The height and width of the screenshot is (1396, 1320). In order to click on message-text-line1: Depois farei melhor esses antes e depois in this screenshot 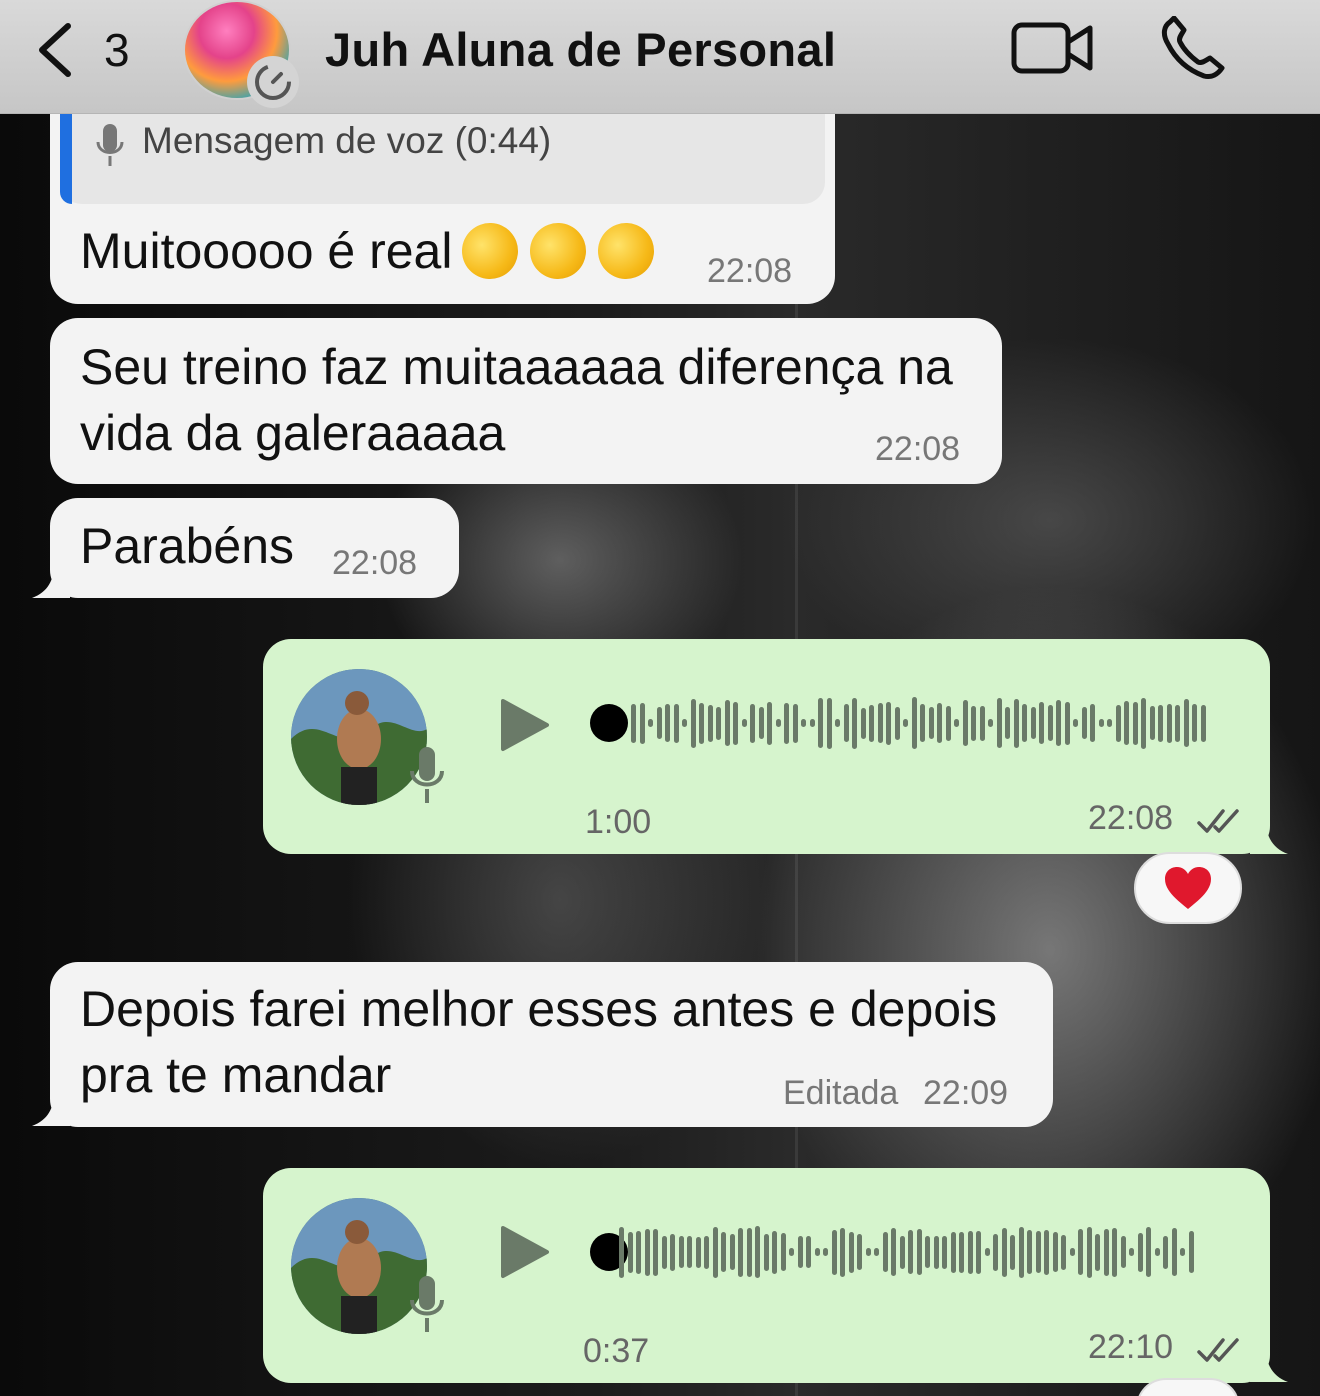, I will do `click(539, 1009)`.